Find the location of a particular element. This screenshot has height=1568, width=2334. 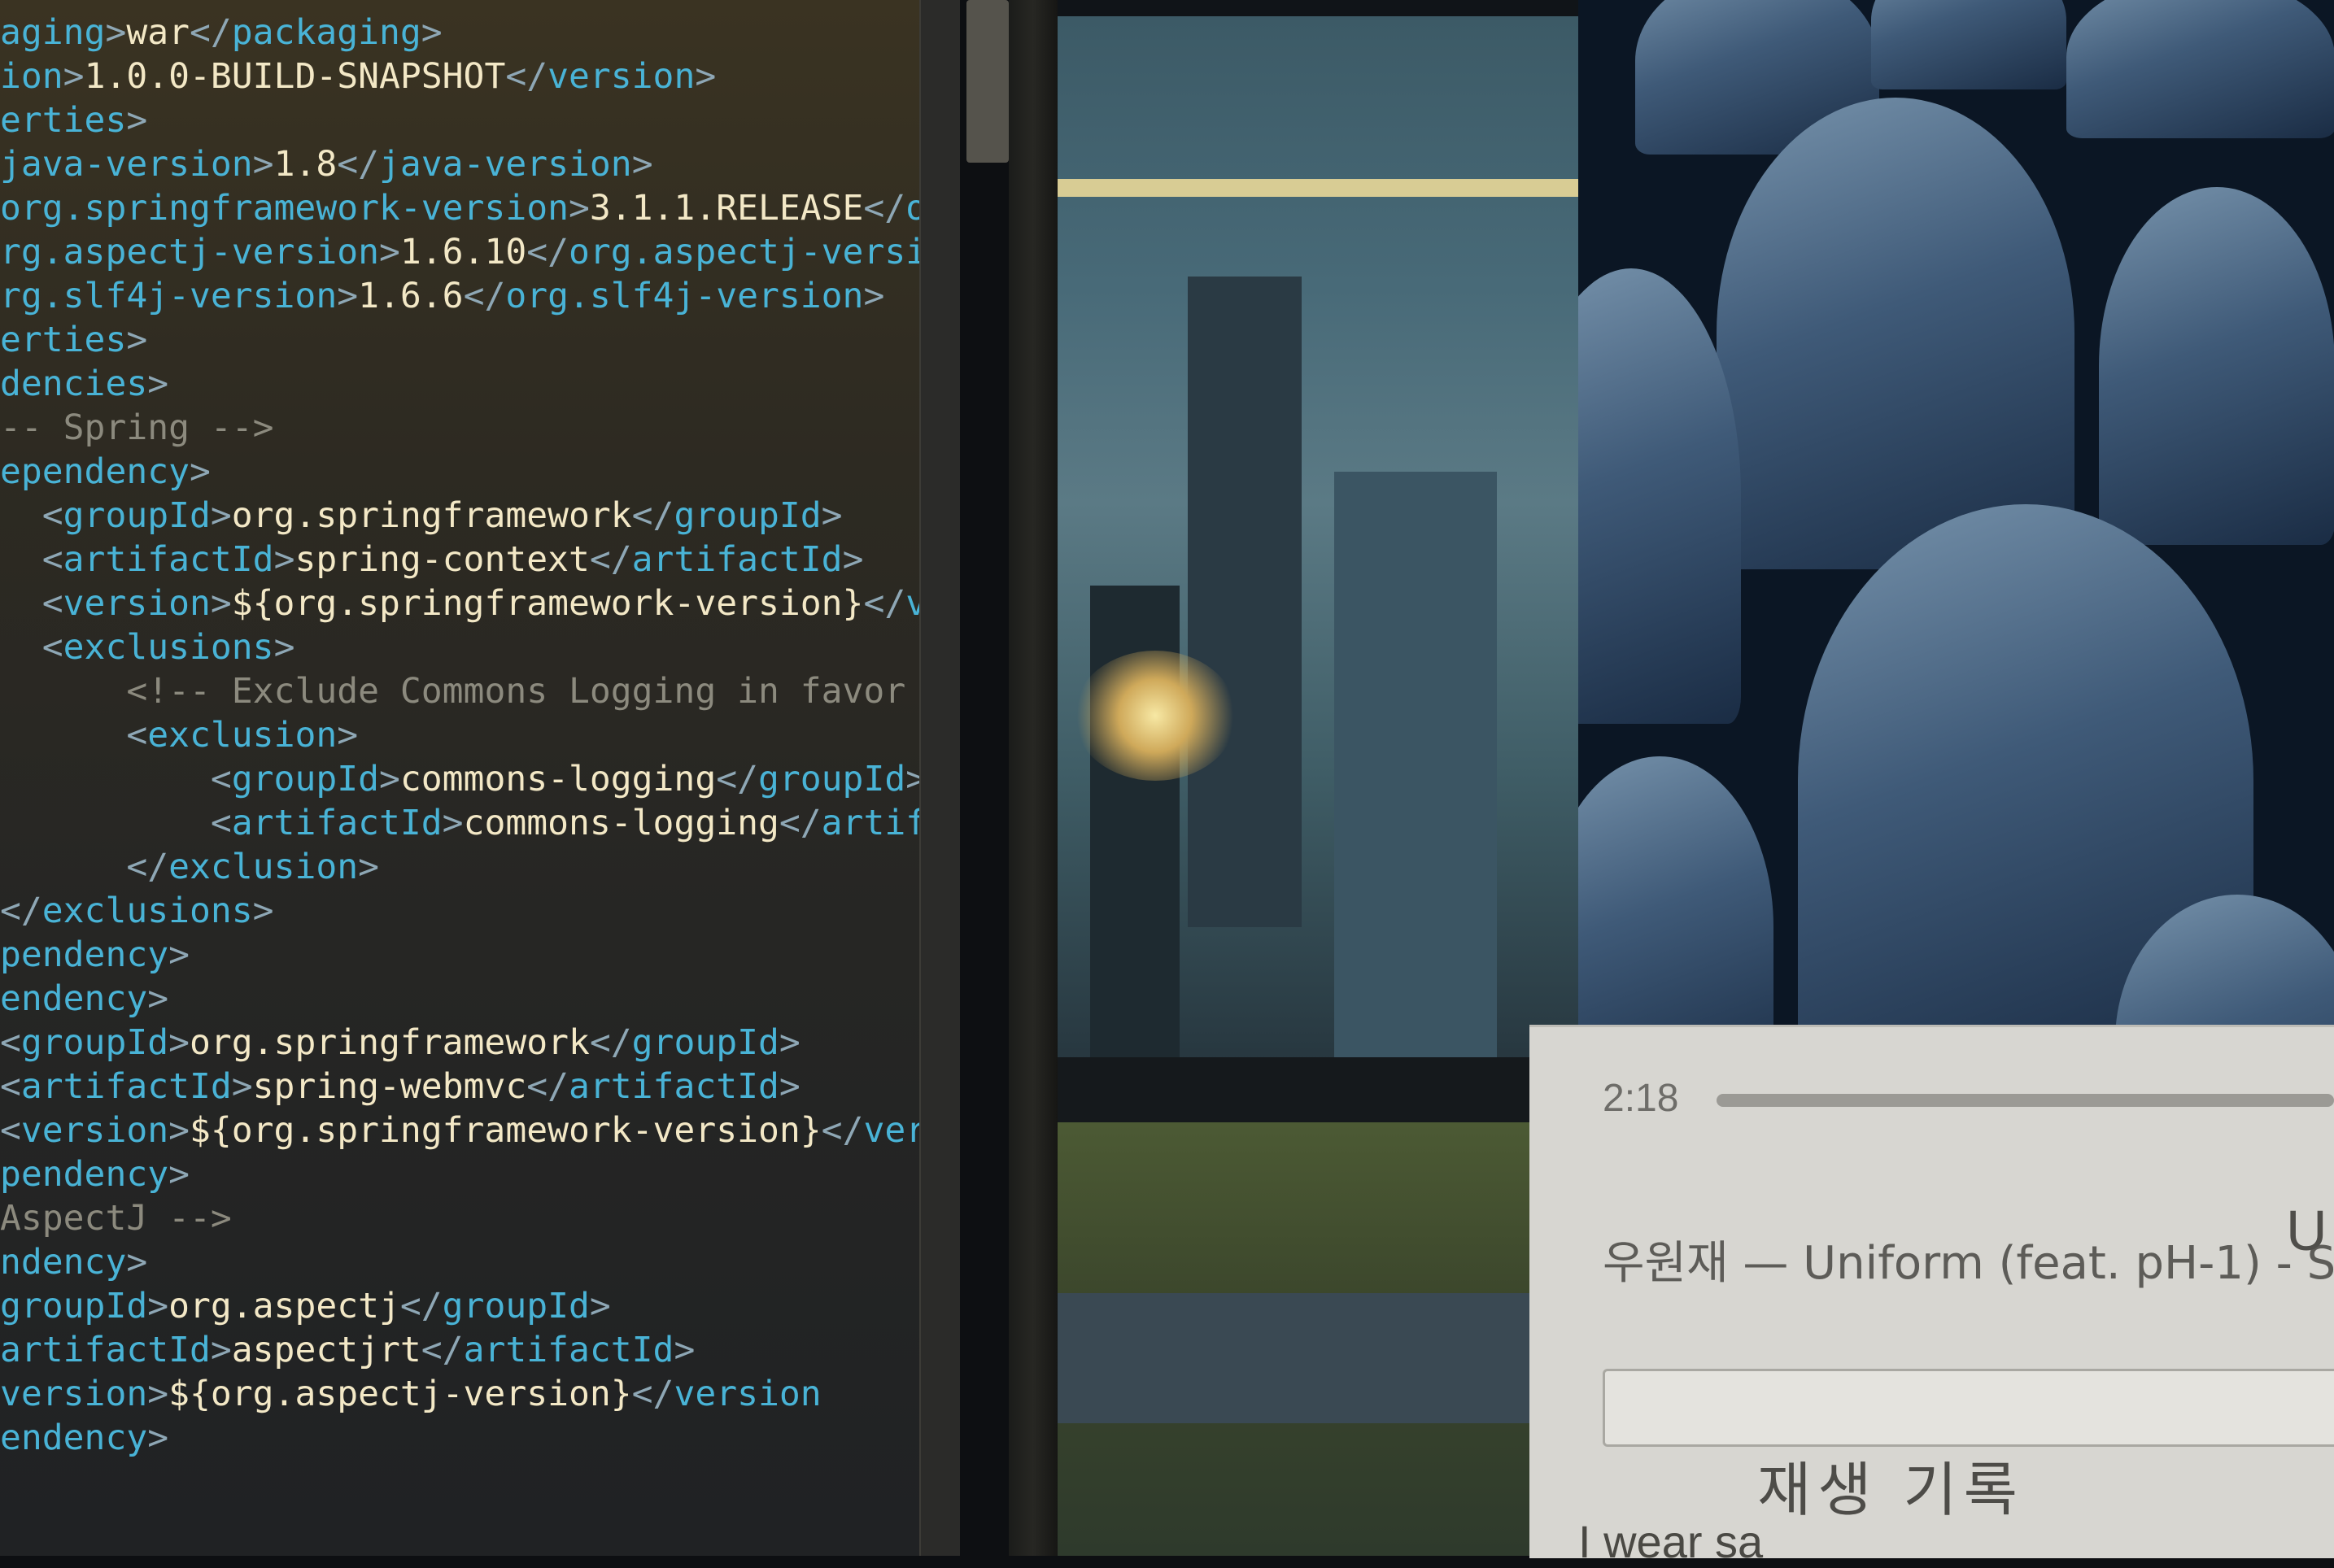

code-line: <artifactId>spring-context</artifactId> is located at coordinates (432, 559).